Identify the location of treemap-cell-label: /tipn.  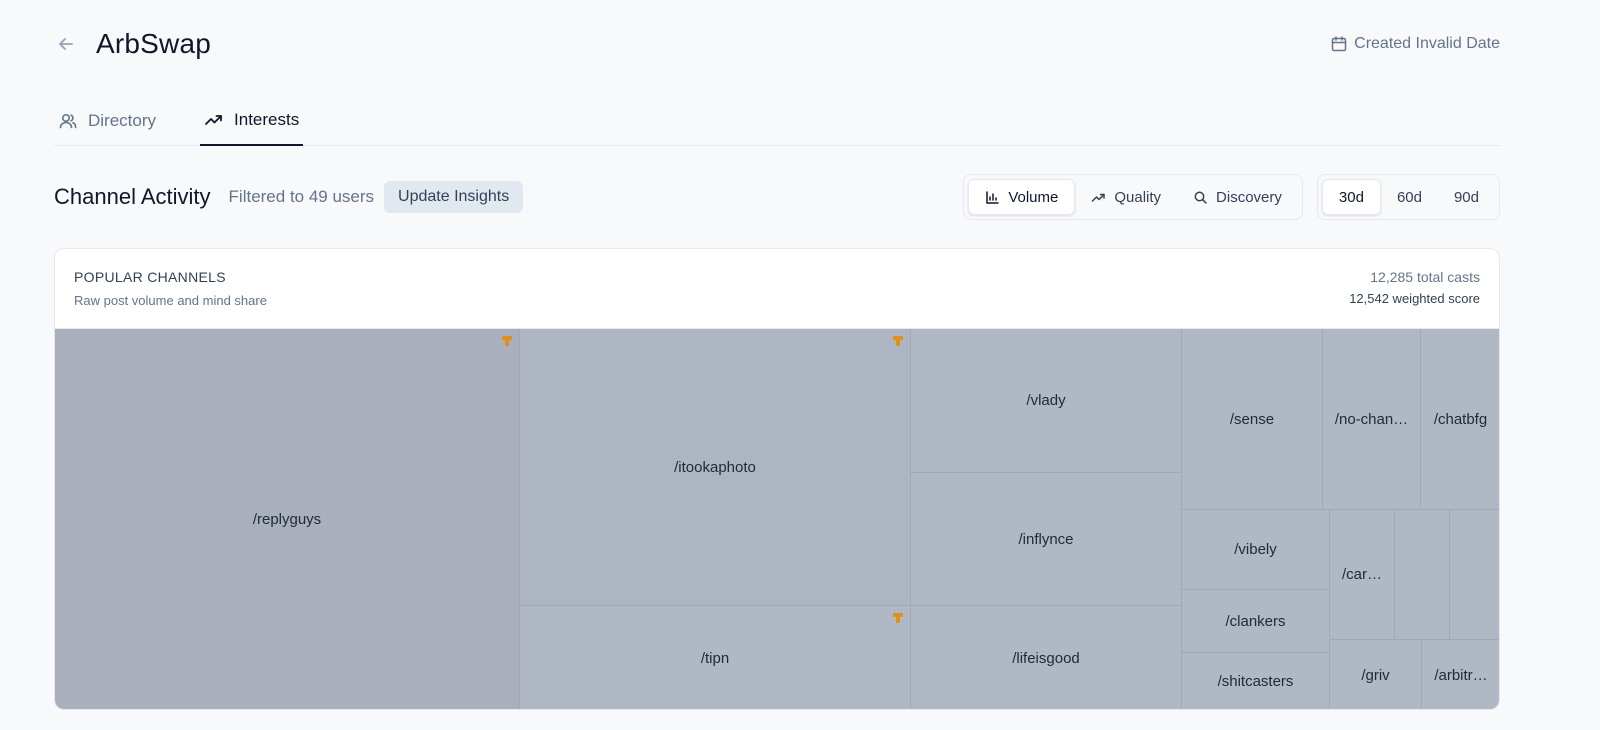
(715, 658).